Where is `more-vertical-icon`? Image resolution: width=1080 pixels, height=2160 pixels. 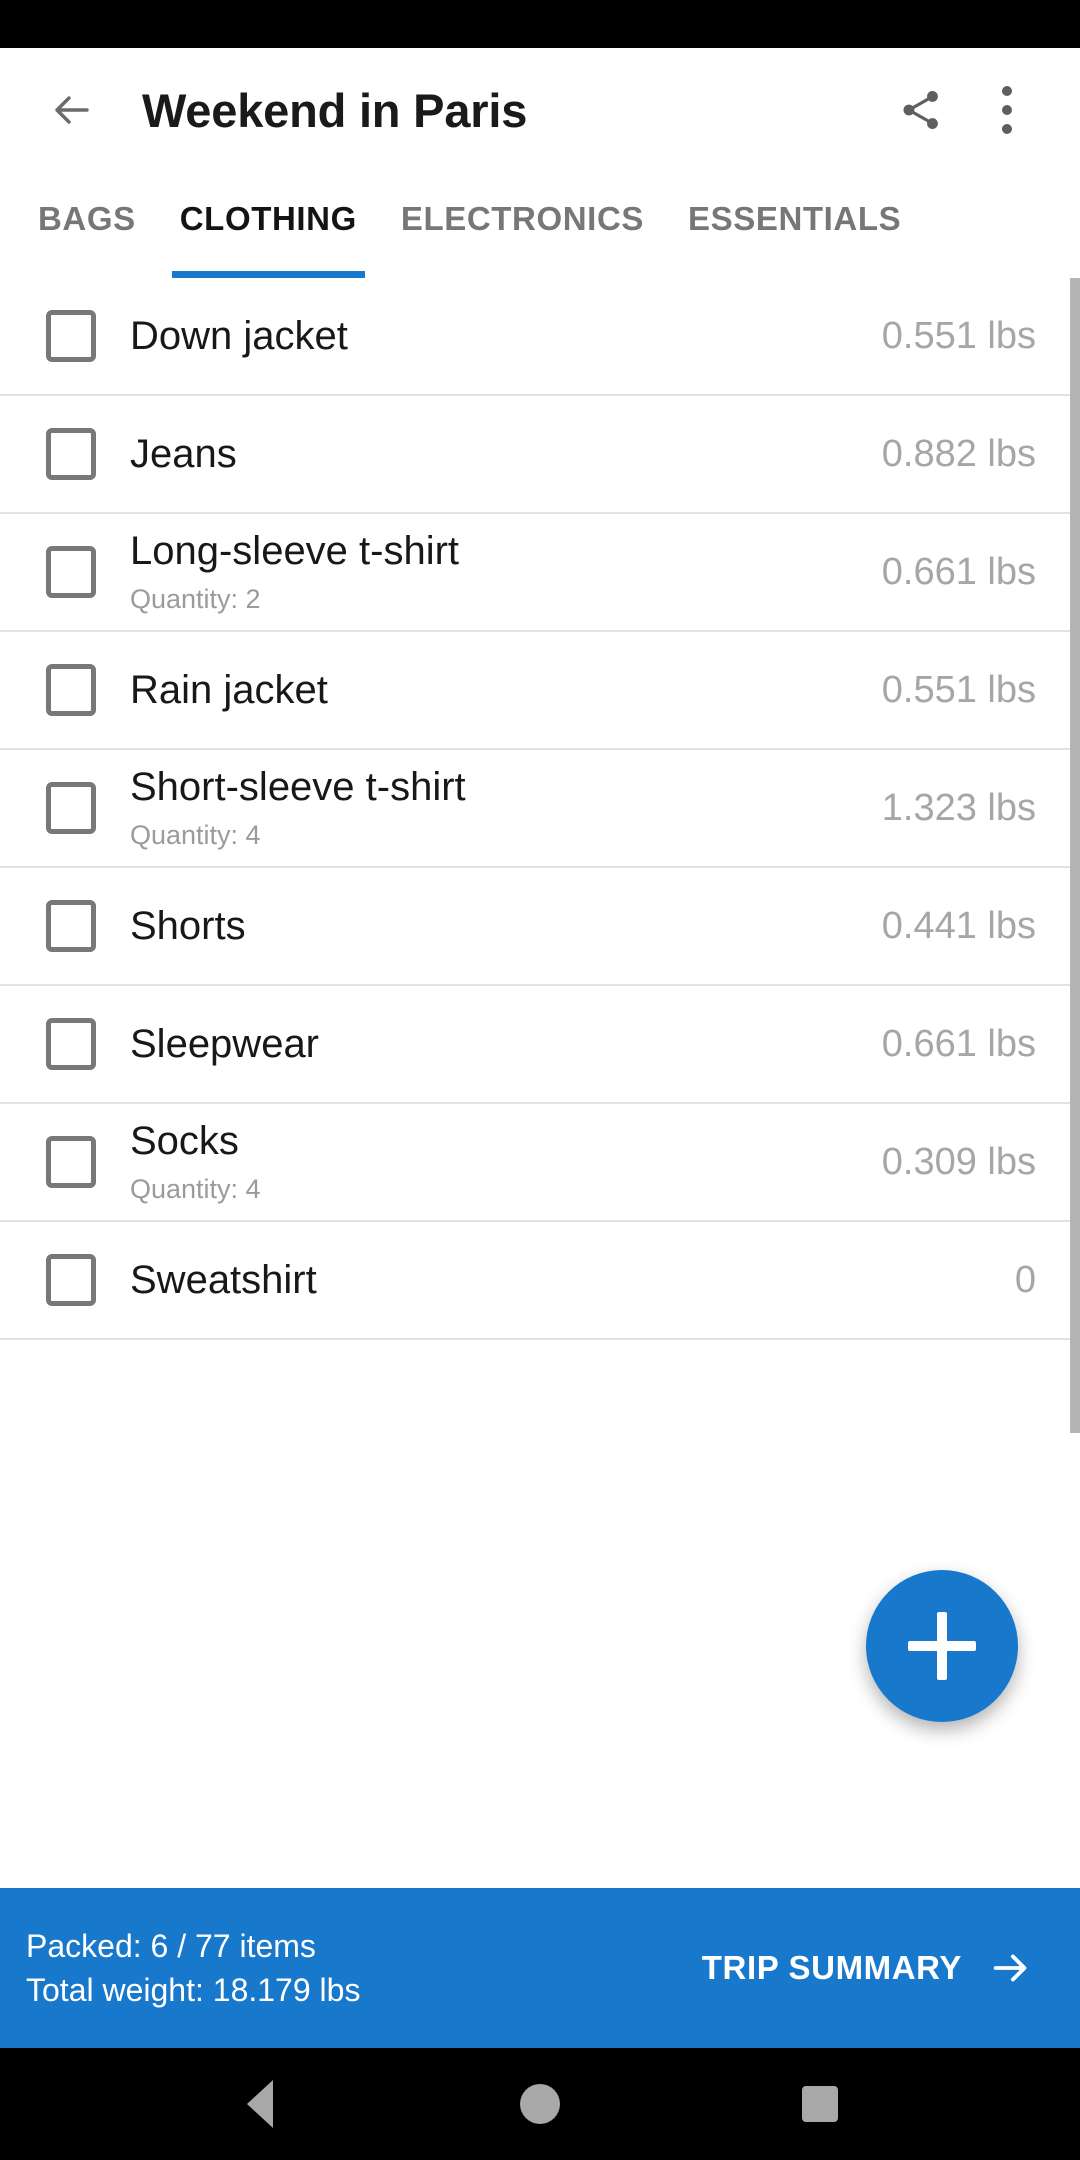 more-vertical-icon is located at coordinates (1007, 110).